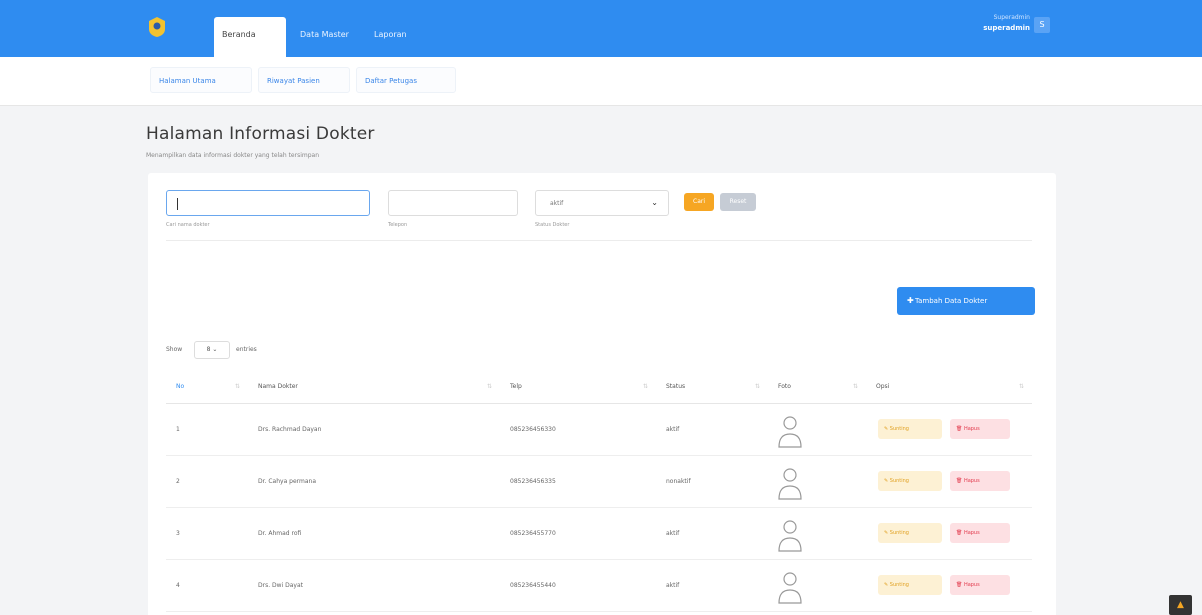  I want to click on arrow-up-icon: ▲, so click(1180, 605).